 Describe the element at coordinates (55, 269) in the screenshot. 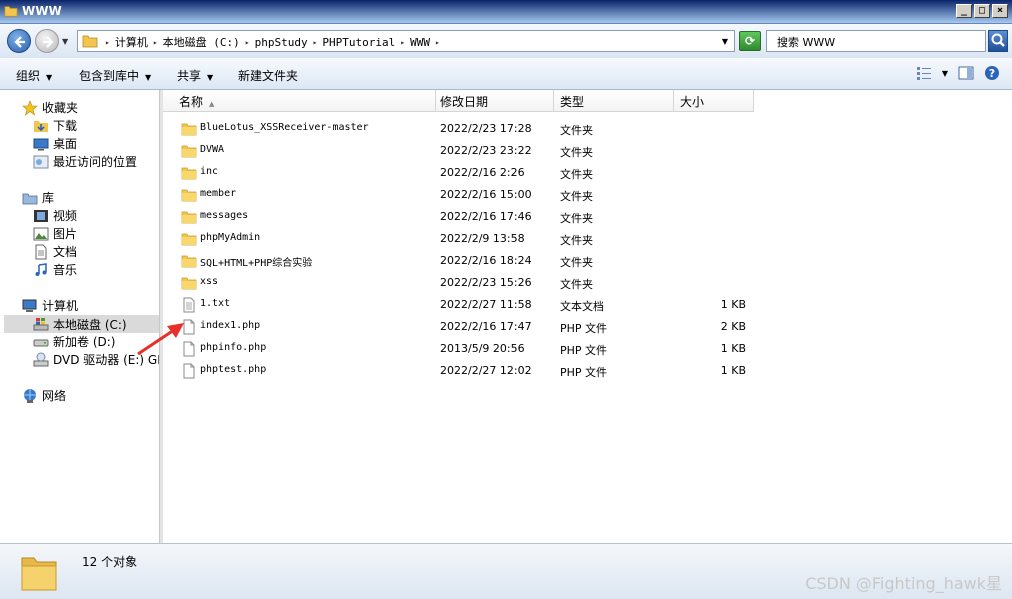

I see `sidebar-item-music: 音乐` at that location.